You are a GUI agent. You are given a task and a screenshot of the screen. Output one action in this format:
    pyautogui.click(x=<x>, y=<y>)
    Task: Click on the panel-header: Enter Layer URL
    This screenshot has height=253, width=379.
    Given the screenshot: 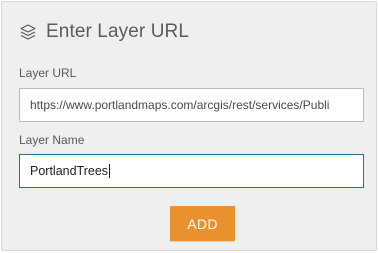 What is the action you would take?
    pyautogui.click(x=104, y=32)
    